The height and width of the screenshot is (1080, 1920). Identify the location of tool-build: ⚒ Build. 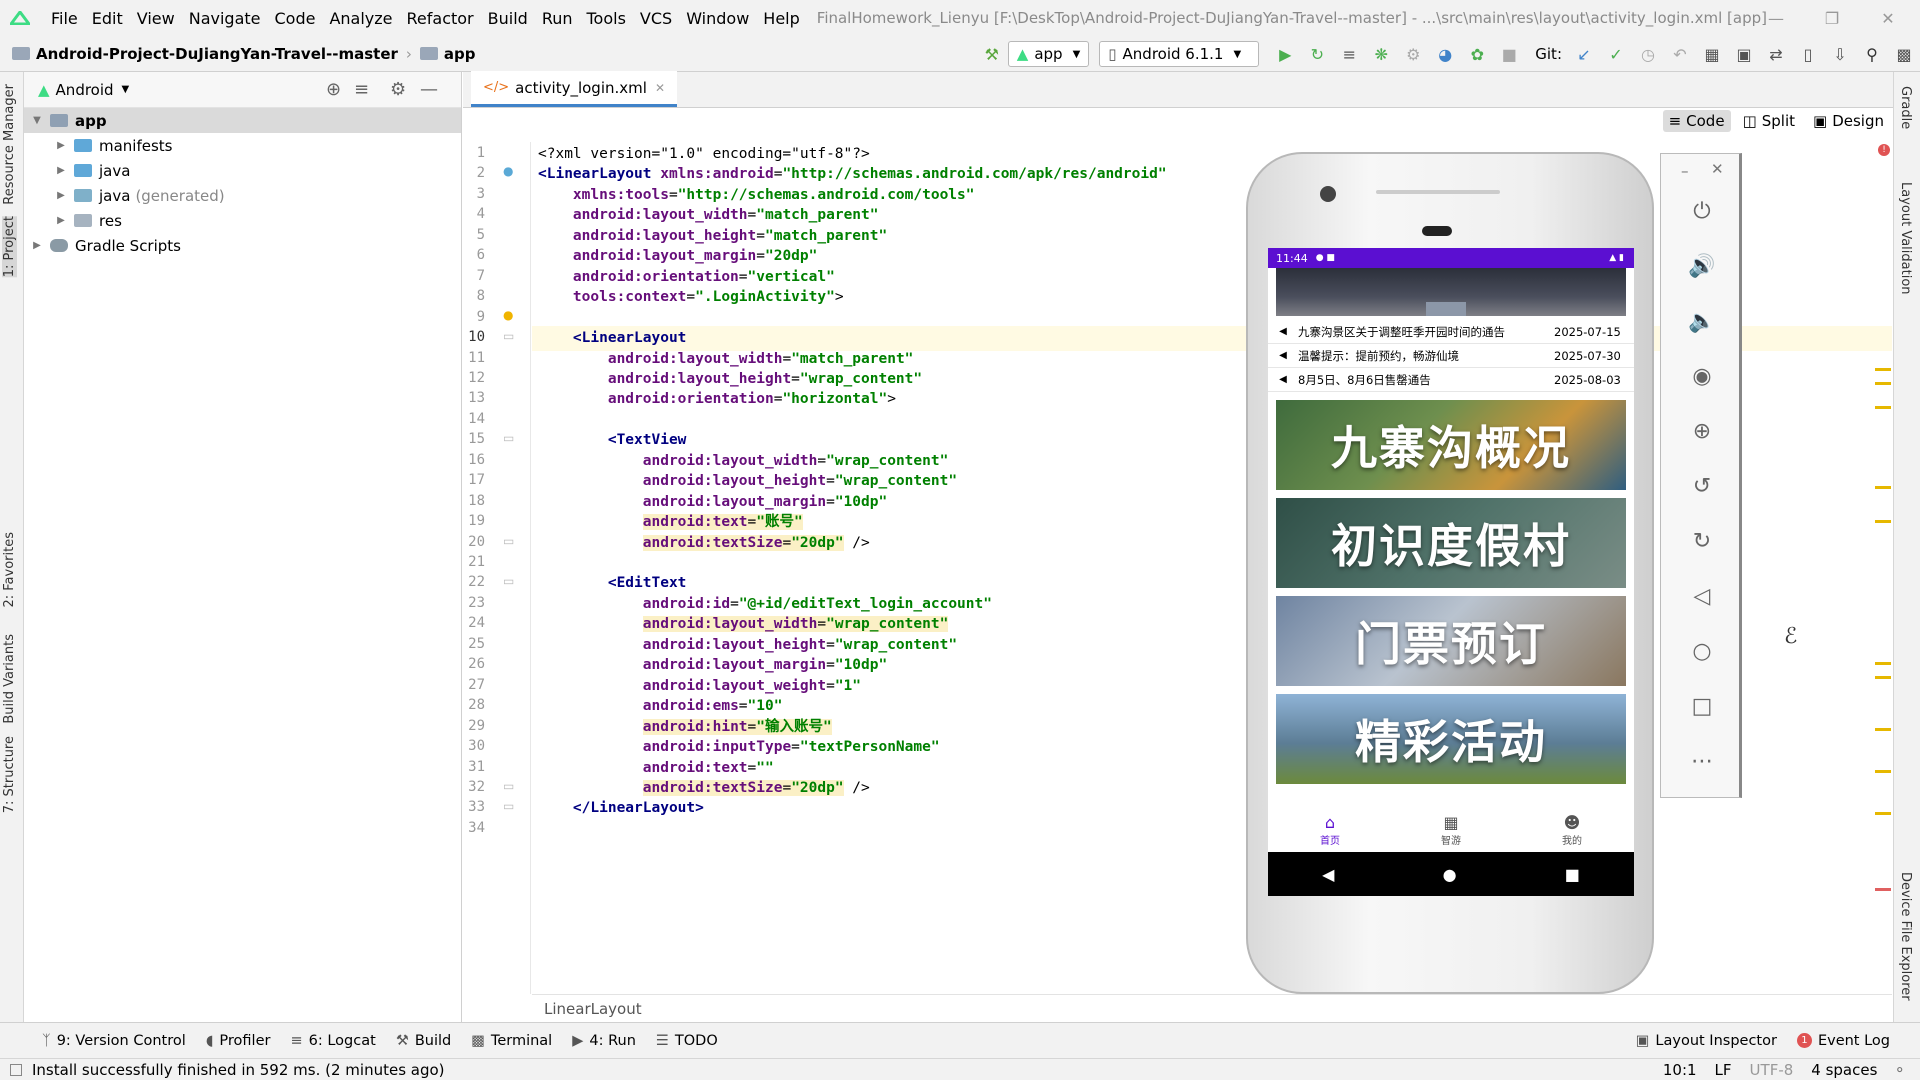
(423, 1041).